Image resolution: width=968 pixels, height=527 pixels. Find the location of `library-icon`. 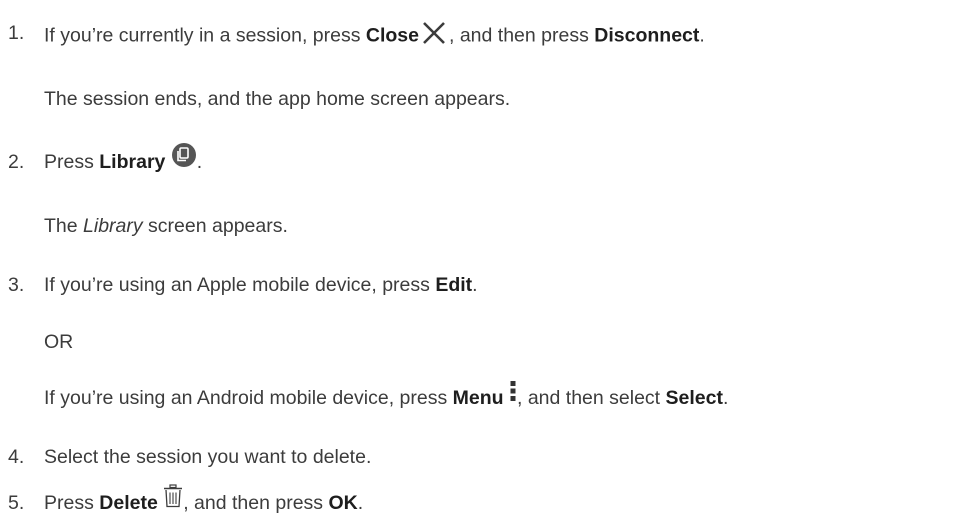

library-icon is located at coordinates (184, 158).